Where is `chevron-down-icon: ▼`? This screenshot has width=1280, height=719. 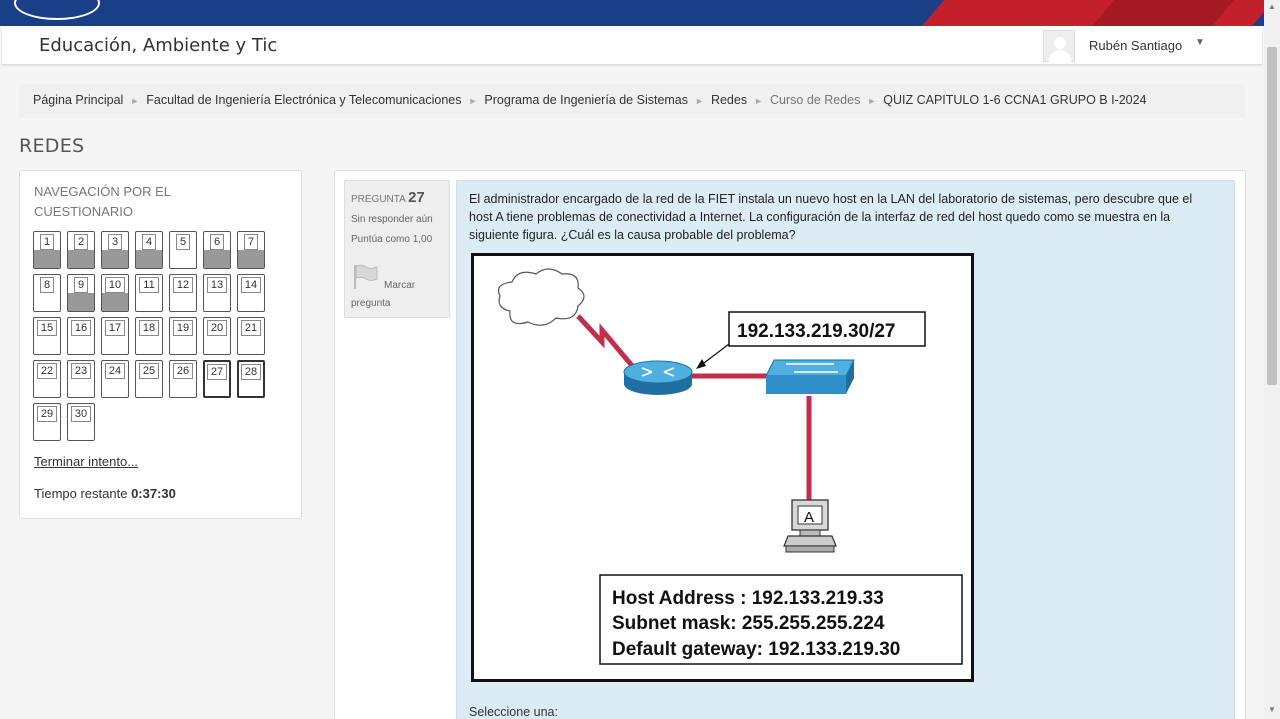 chevron-down-icon: ▼ is located at coordinates (1200, 42).